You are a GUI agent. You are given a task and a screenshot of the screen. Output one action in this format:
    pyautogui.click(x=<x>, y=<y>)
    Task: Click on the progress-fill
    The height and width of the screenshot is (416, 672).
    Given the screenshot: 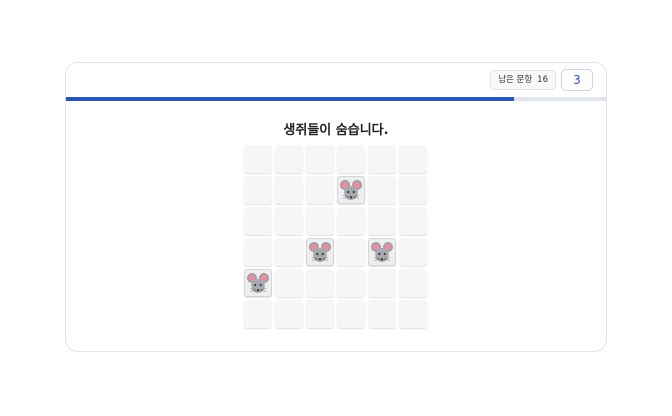 What is the action you would take?
    pyautogui.click(x=290, y=99)
    